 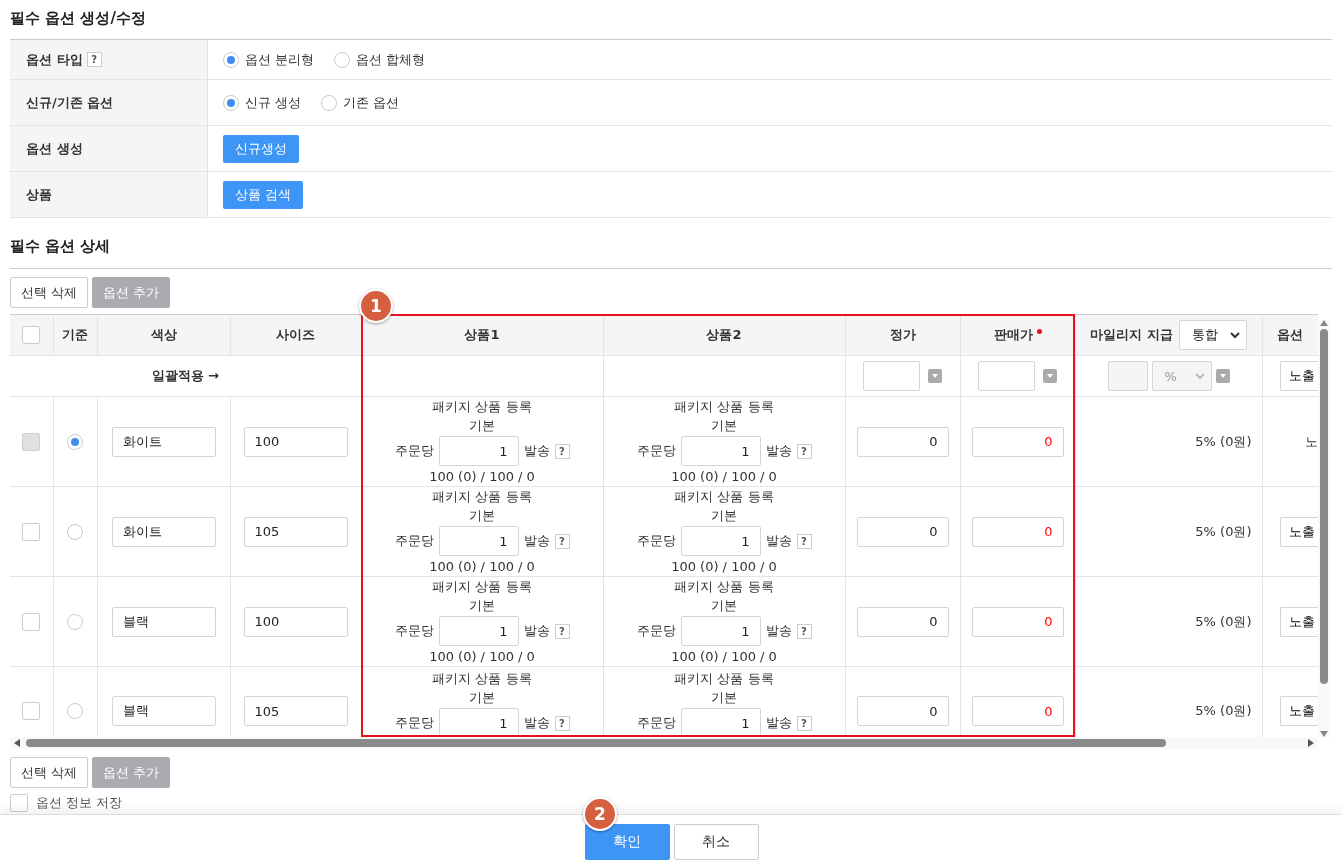 I want to click on form-label: 옵션 타입, so click(x=54, y=59).